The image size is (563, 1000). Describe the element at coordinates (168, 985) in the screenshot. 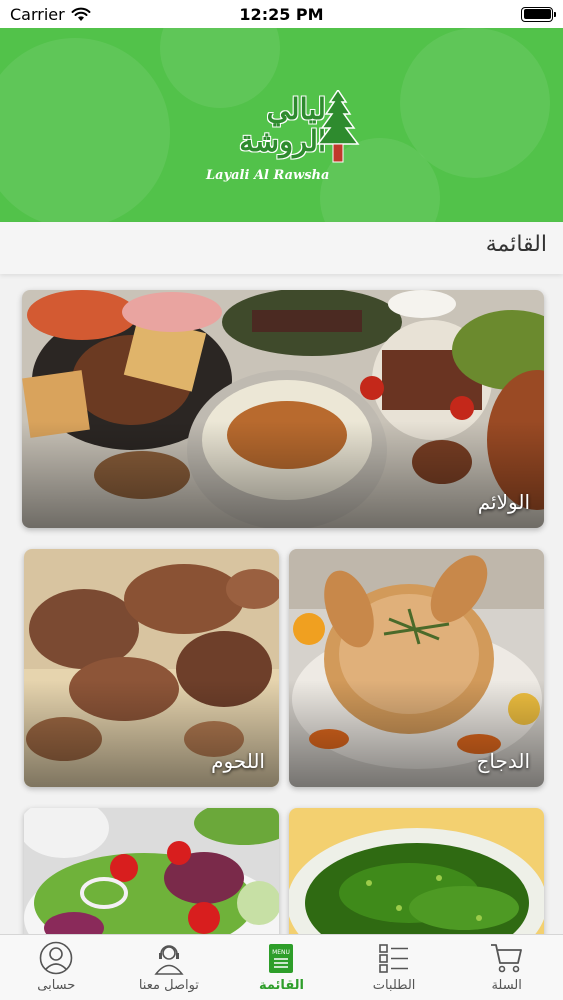

I see `tab-label: تواصل معنا` at that location.